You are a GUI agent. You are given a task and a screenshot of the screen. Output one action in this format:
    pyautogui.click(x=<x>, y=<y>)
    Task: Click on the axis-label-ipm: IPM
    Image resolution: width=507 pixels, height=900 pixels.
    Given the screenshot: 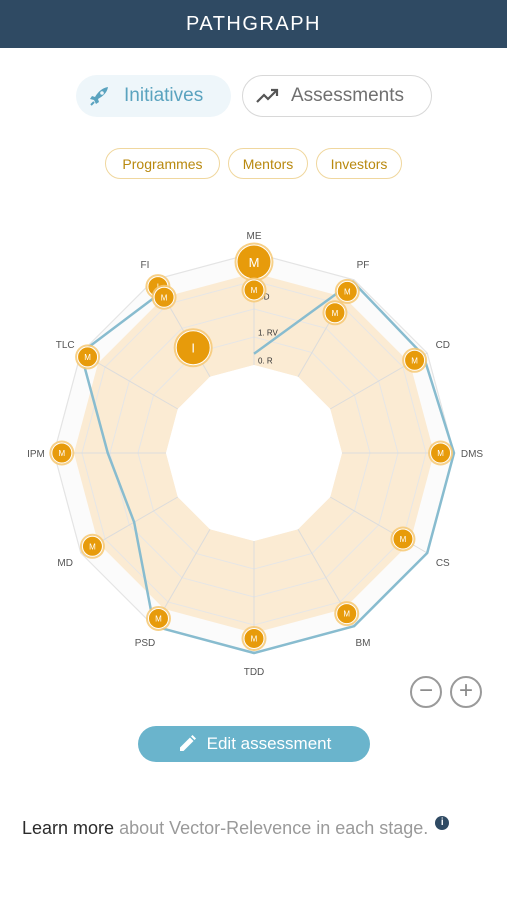 What is the action you would take?
    pyautogui.click(x=36, y=454)
    